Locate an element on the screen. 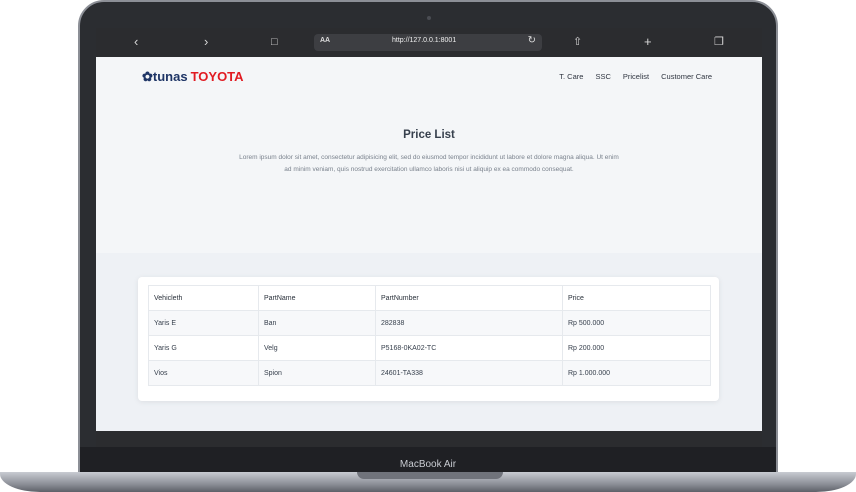  table-row: Yaris E Ban 282838 Rp 500.000 is located at coordinates (429, 323).